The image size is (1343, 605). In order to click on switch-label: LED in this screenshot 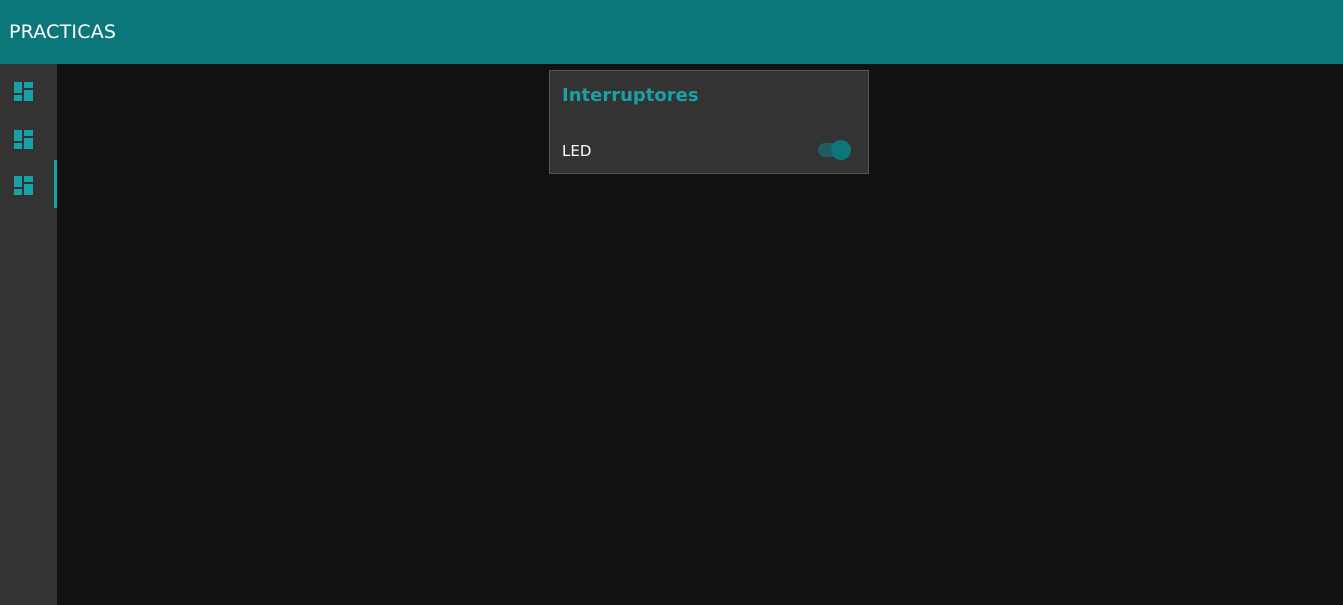, I will do `click(577, 151)`.